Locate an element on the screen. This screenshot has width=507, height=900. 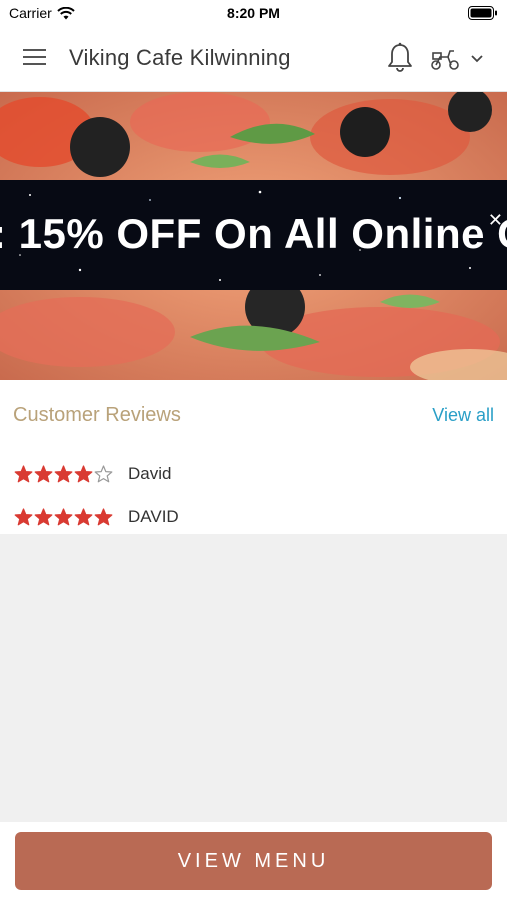
delivery-mode-selector is located at coordinates (460, 59).